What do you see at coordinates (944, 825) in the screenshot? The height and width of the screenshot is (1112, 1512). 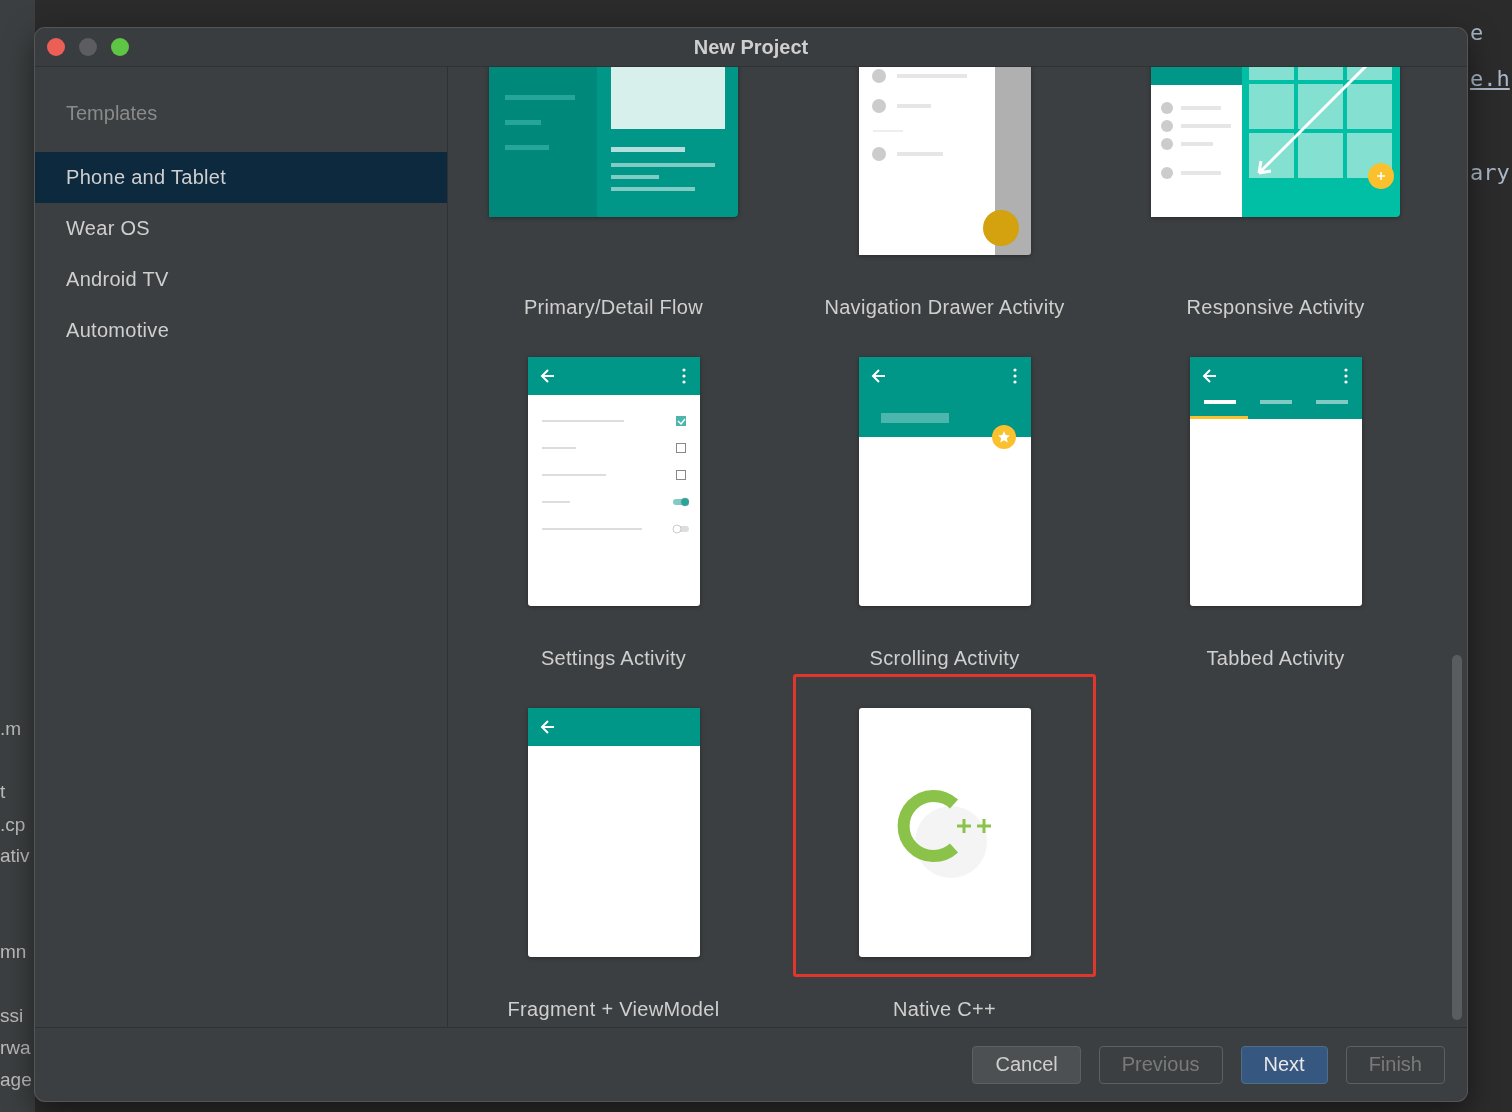 I see `template-preview` at bounding box center [944, 825].